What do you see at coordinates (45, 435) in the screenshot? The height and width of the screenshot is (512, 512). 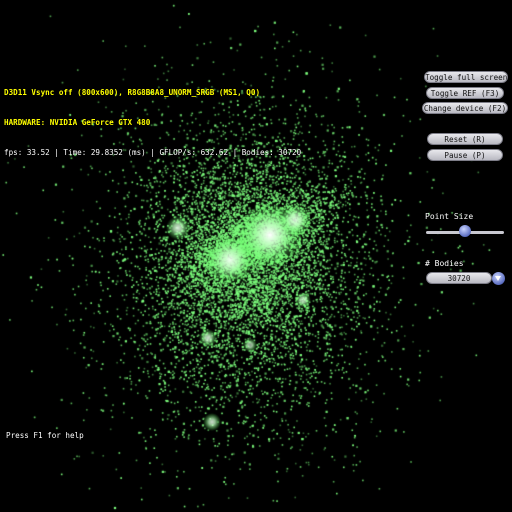 I see `help-hint: Press F1 for help` at bounding box center [45, 435].